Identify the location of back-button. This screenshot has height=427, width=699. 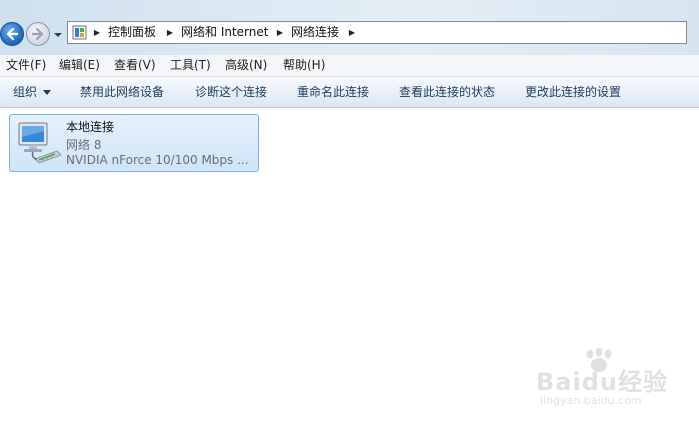
(12, 34).